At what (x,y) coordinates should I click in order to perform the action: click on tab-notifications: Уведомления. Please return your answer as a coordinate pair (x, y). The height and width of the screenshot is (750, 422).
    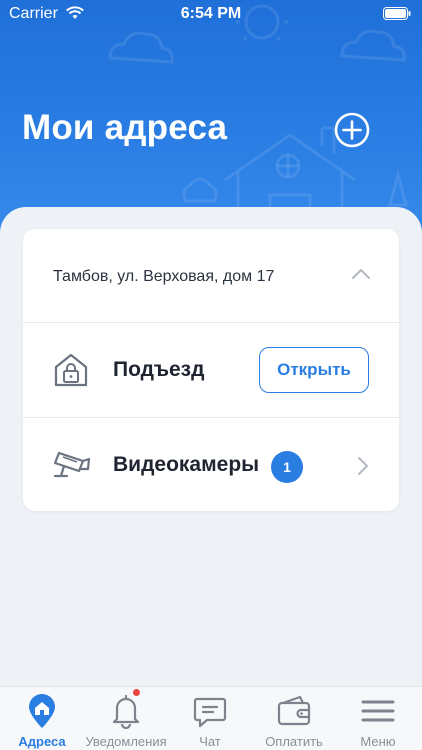
    Looking at the image, I should click on (126, 718).